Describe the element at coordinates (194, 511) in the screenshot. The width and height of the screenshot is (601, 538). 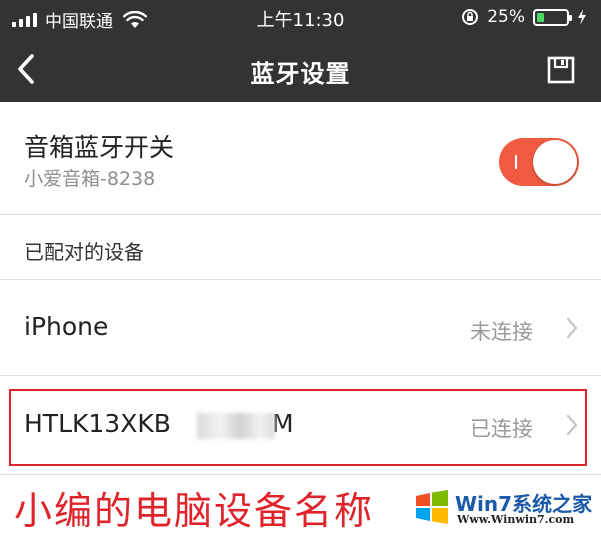
I see `annotation-caption: 小编的电脑设备名称` at that location.